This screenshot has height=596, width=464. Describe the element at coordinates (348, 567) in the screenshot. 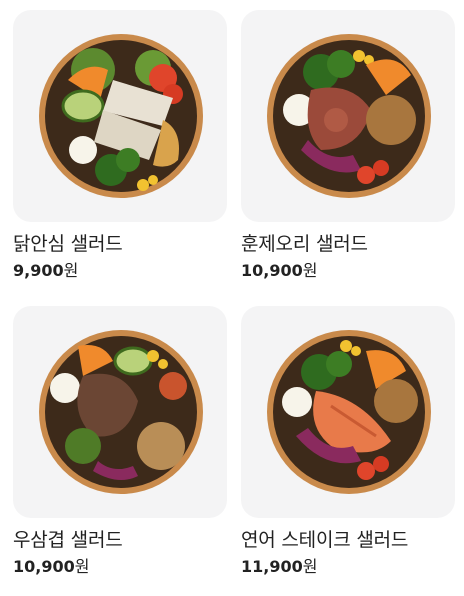

I see `product-price: 11,900원` at that location.